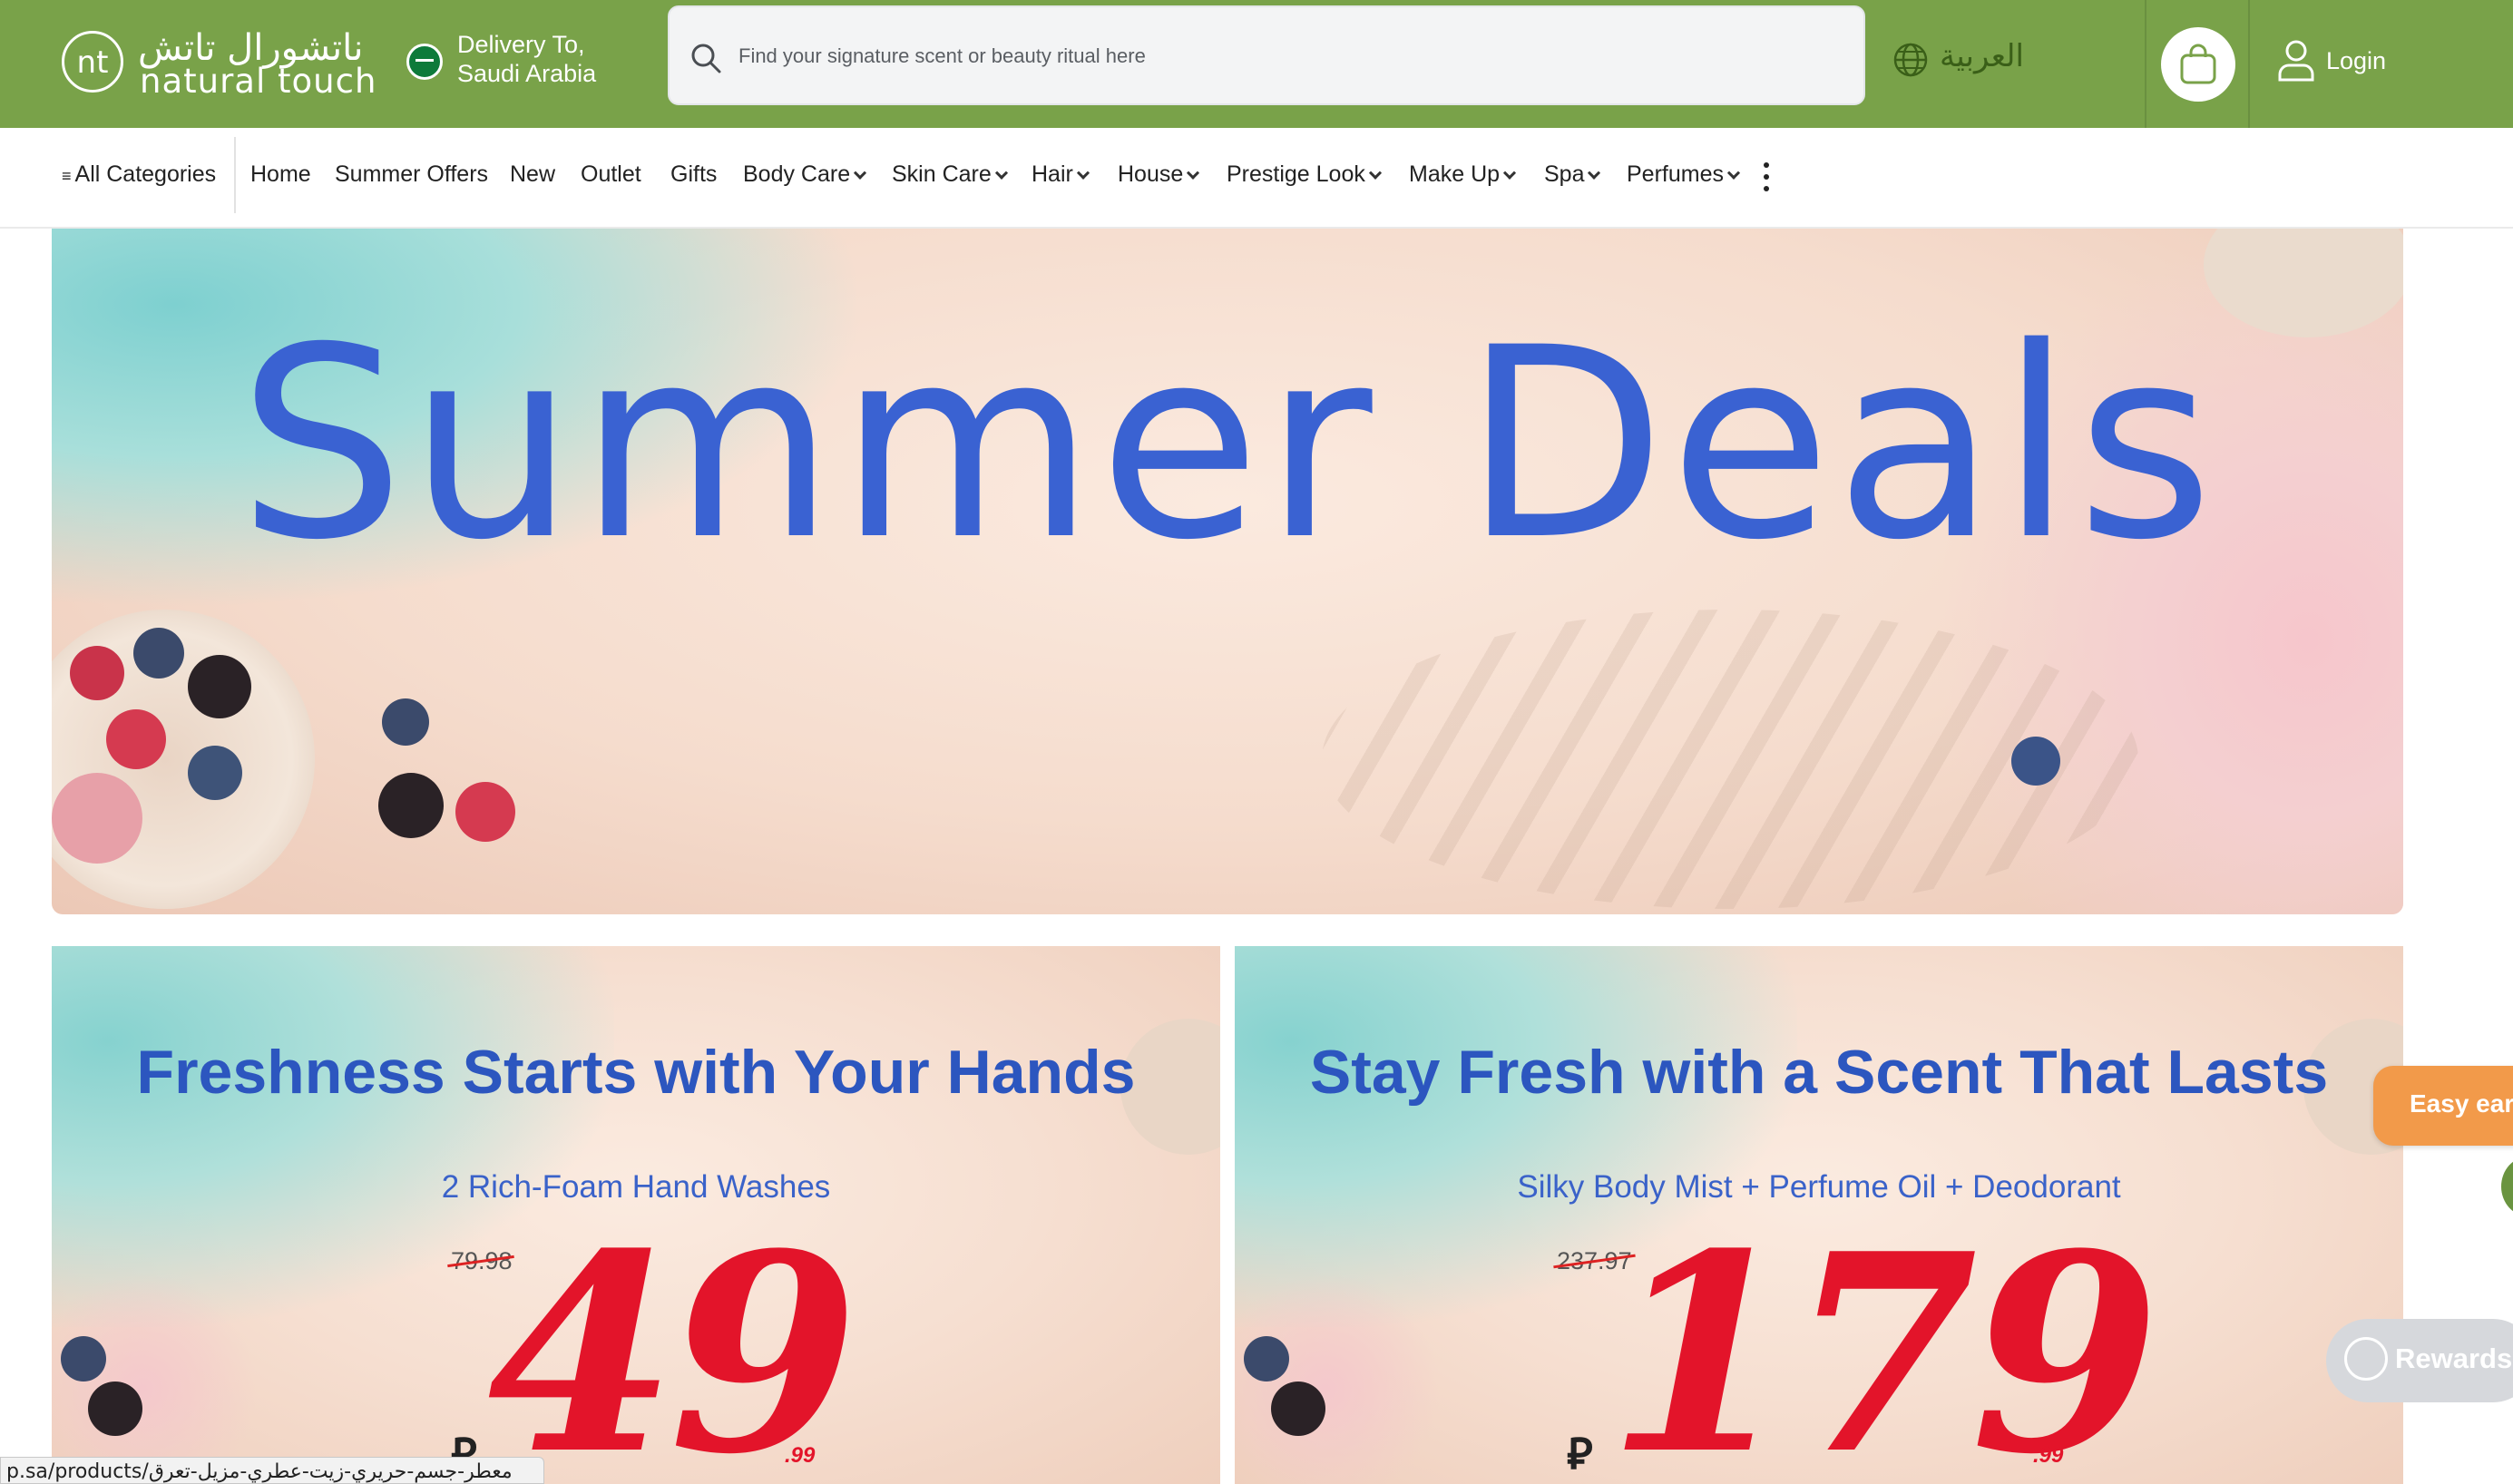 The width and height of the screenshot is (2513, 1484). Describe the element at coordinates (92, 62) in the screenshot. I see `logo-mark: nt` at that location.